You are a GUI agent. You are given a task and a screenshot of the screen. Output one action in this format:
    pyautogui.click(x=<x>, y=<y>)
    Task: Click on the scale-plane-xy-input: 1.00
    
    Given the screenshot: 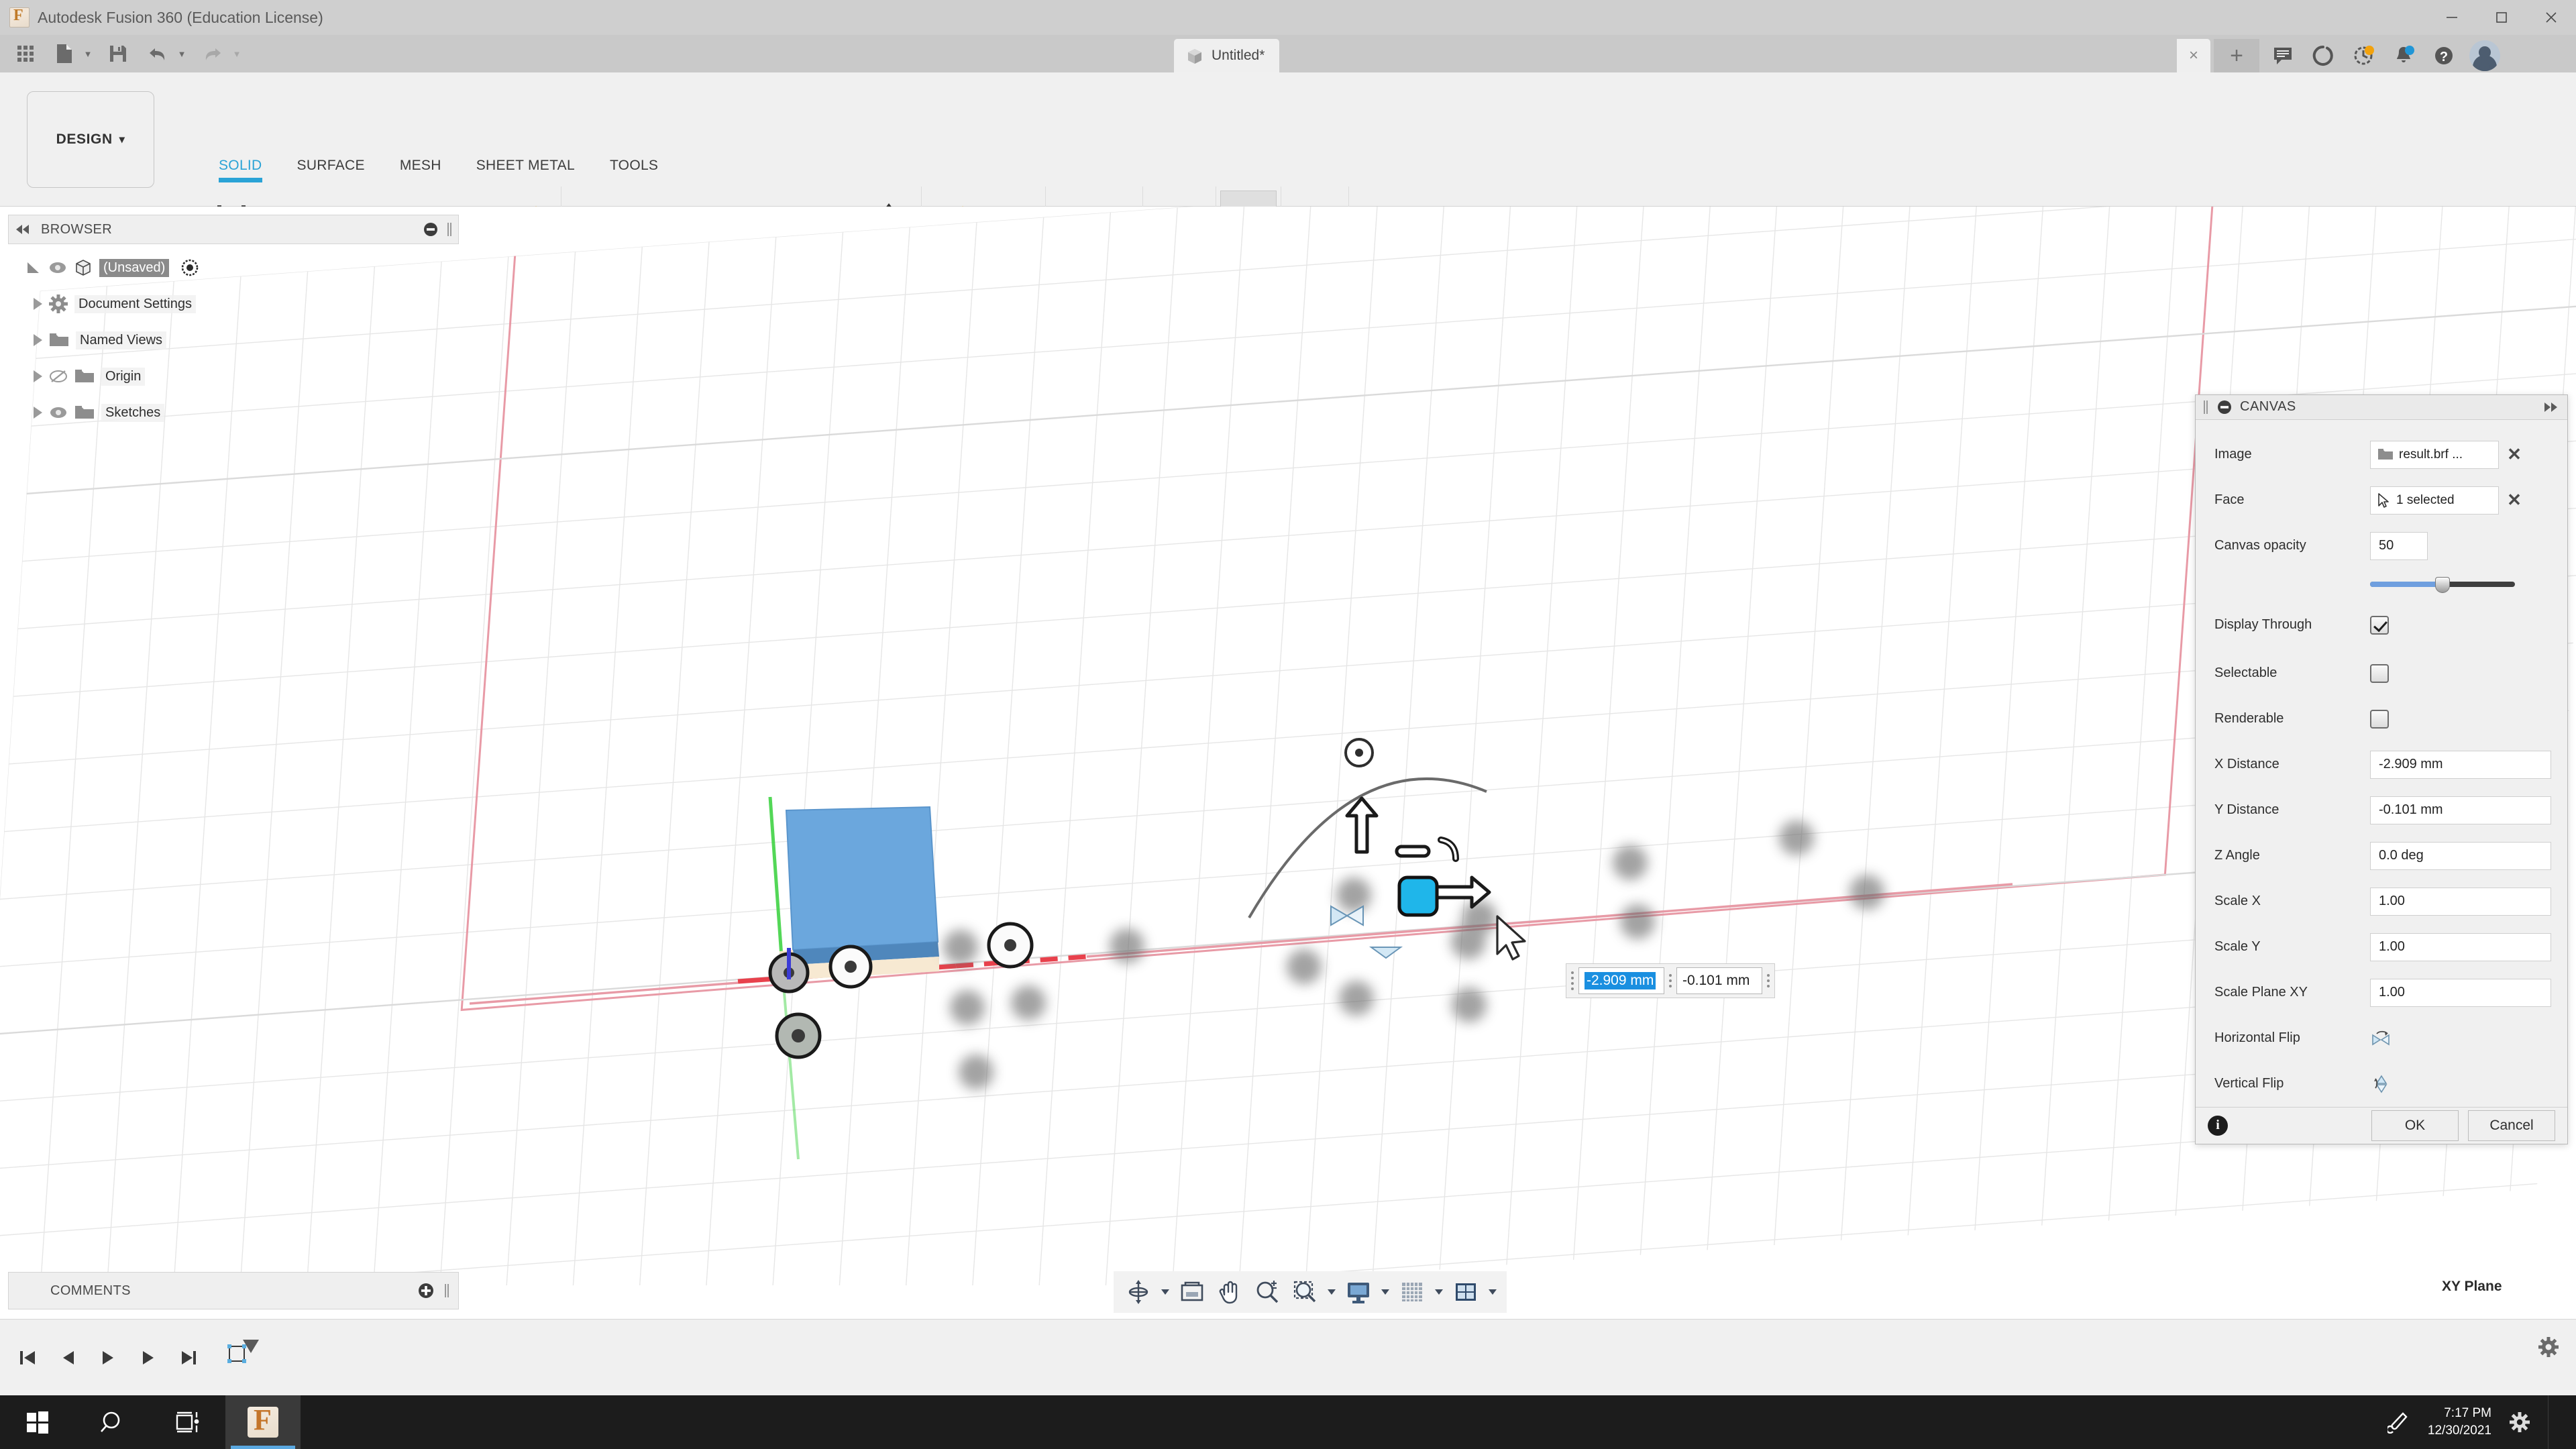 What is the action you would take?
    pyautogui.click(x=2460, y=992)
    